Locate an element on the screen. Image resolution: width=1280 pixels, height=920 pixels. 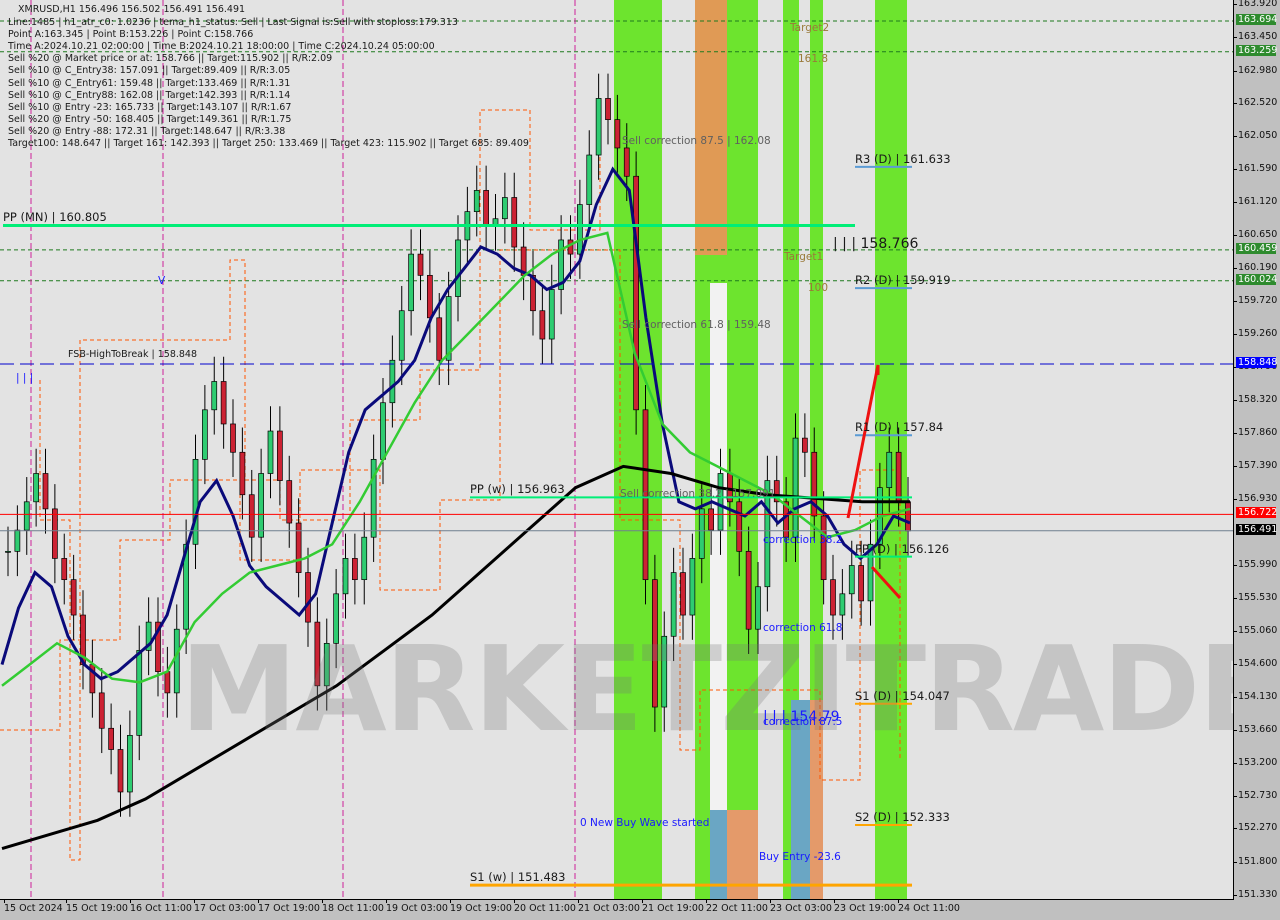
price-tick: 156.930 is located at coordinates (1255, 498).